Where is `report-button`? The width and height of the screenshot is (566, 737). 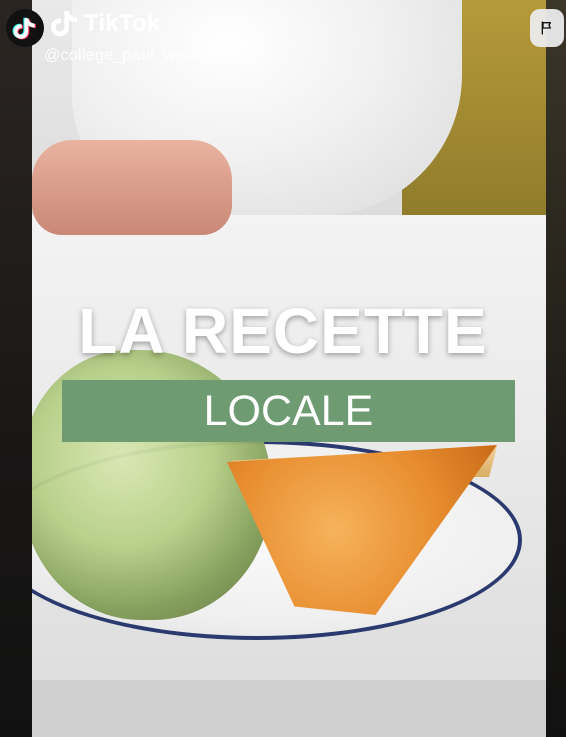
report-button is located at coordinates (547, 28).